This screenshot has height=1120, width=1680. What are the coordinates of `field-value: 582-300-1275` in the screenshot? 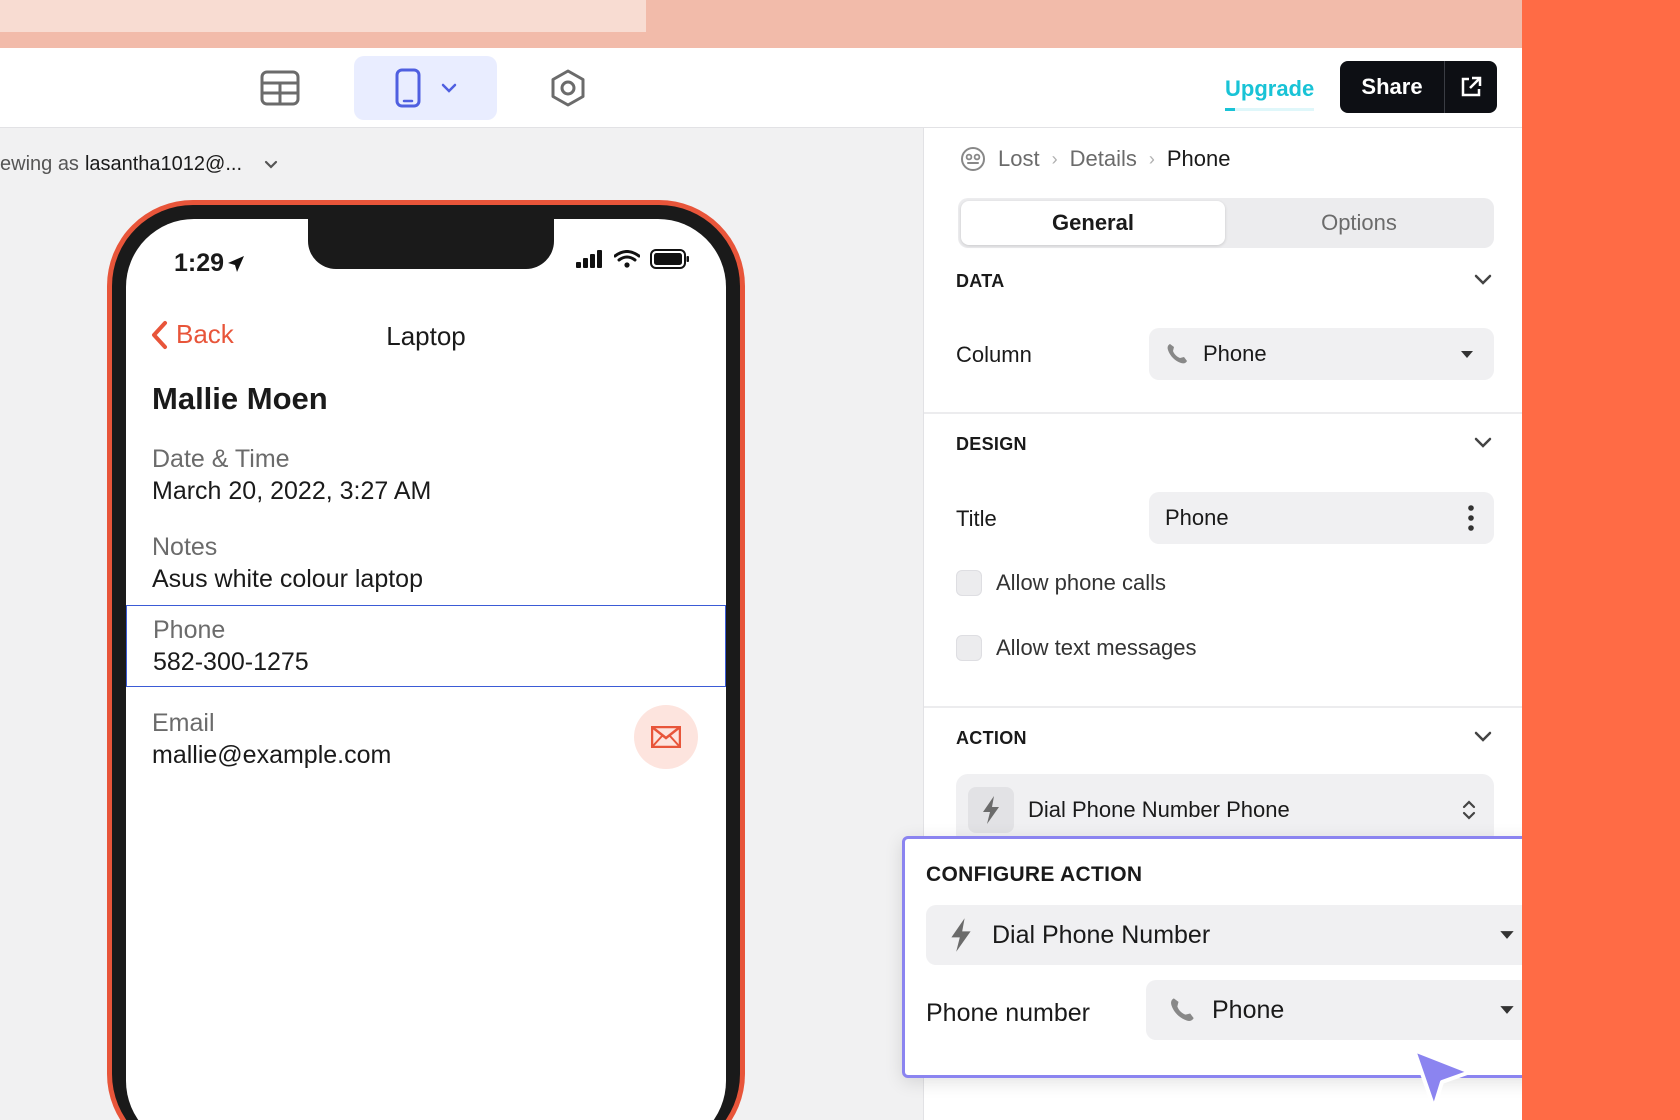 It's located at (231, 662).